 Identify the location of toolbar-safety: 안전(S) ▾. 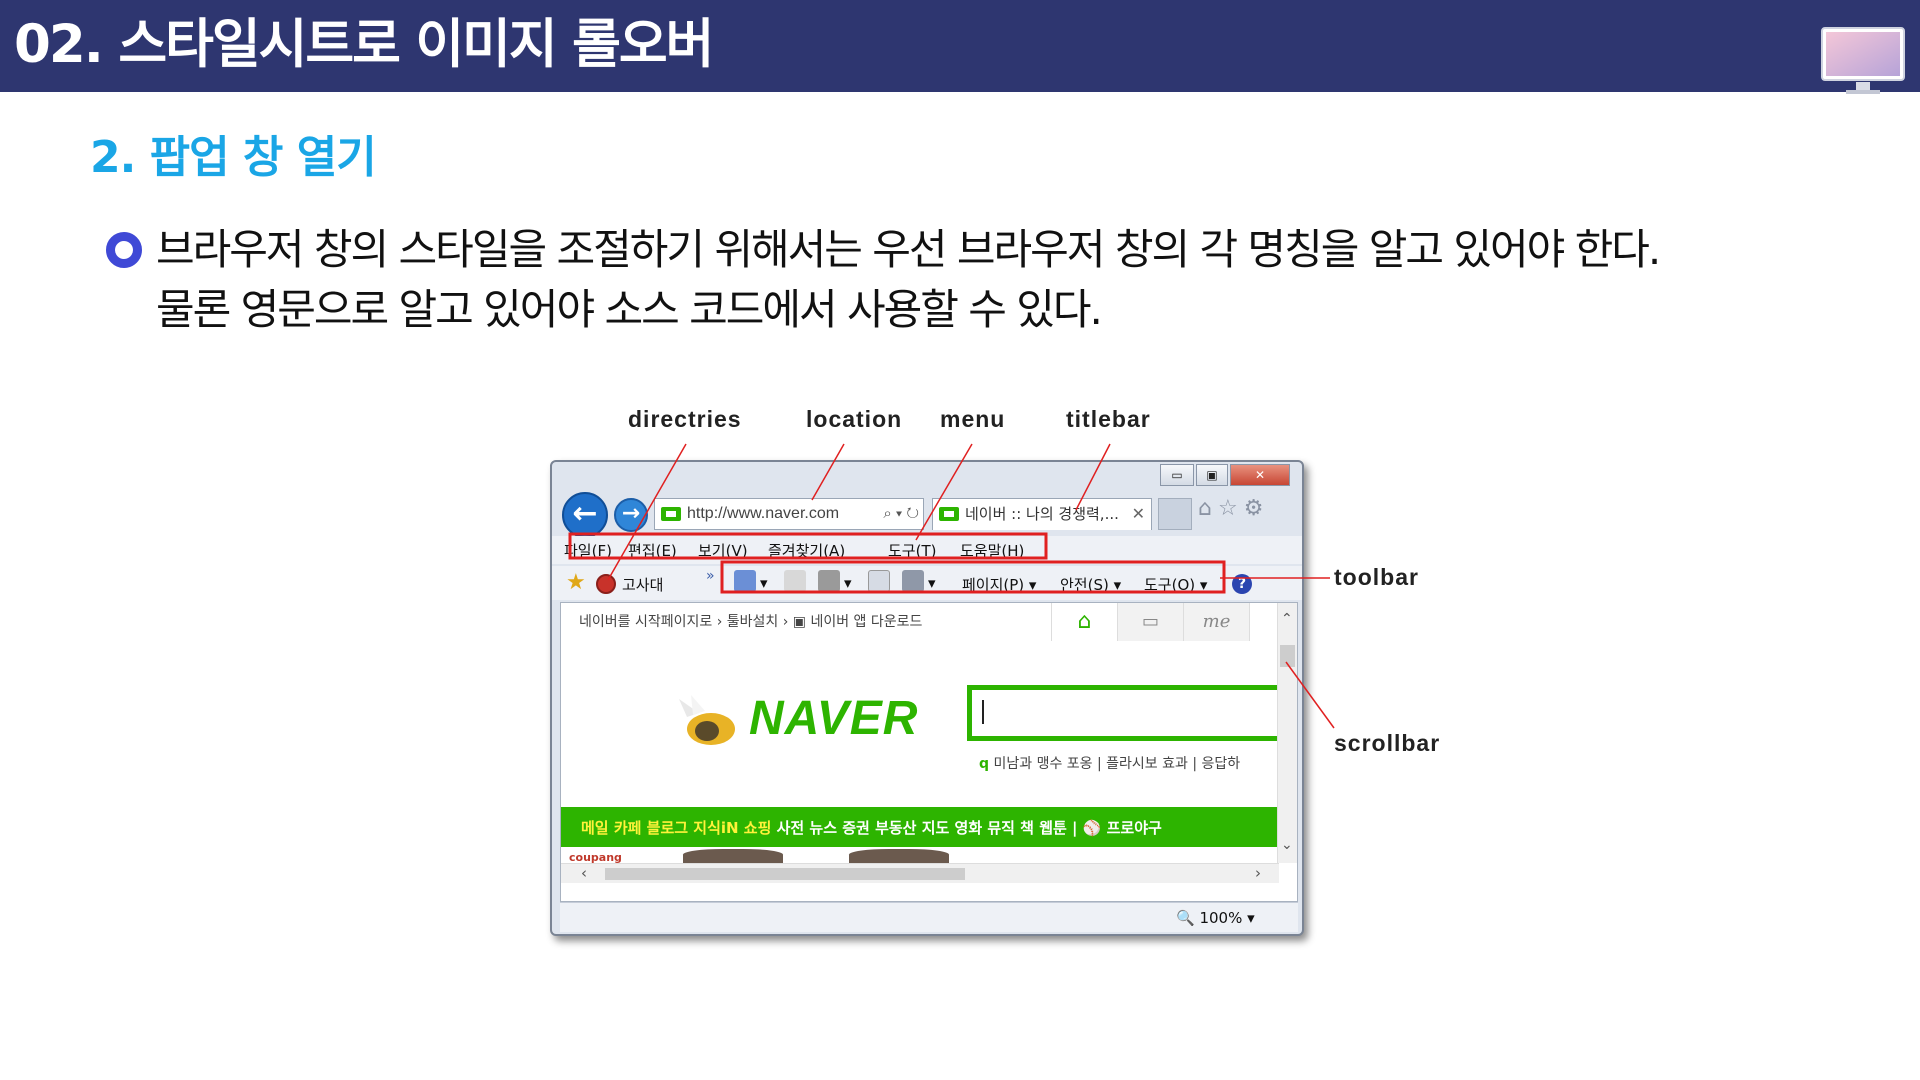
(1090, 584).